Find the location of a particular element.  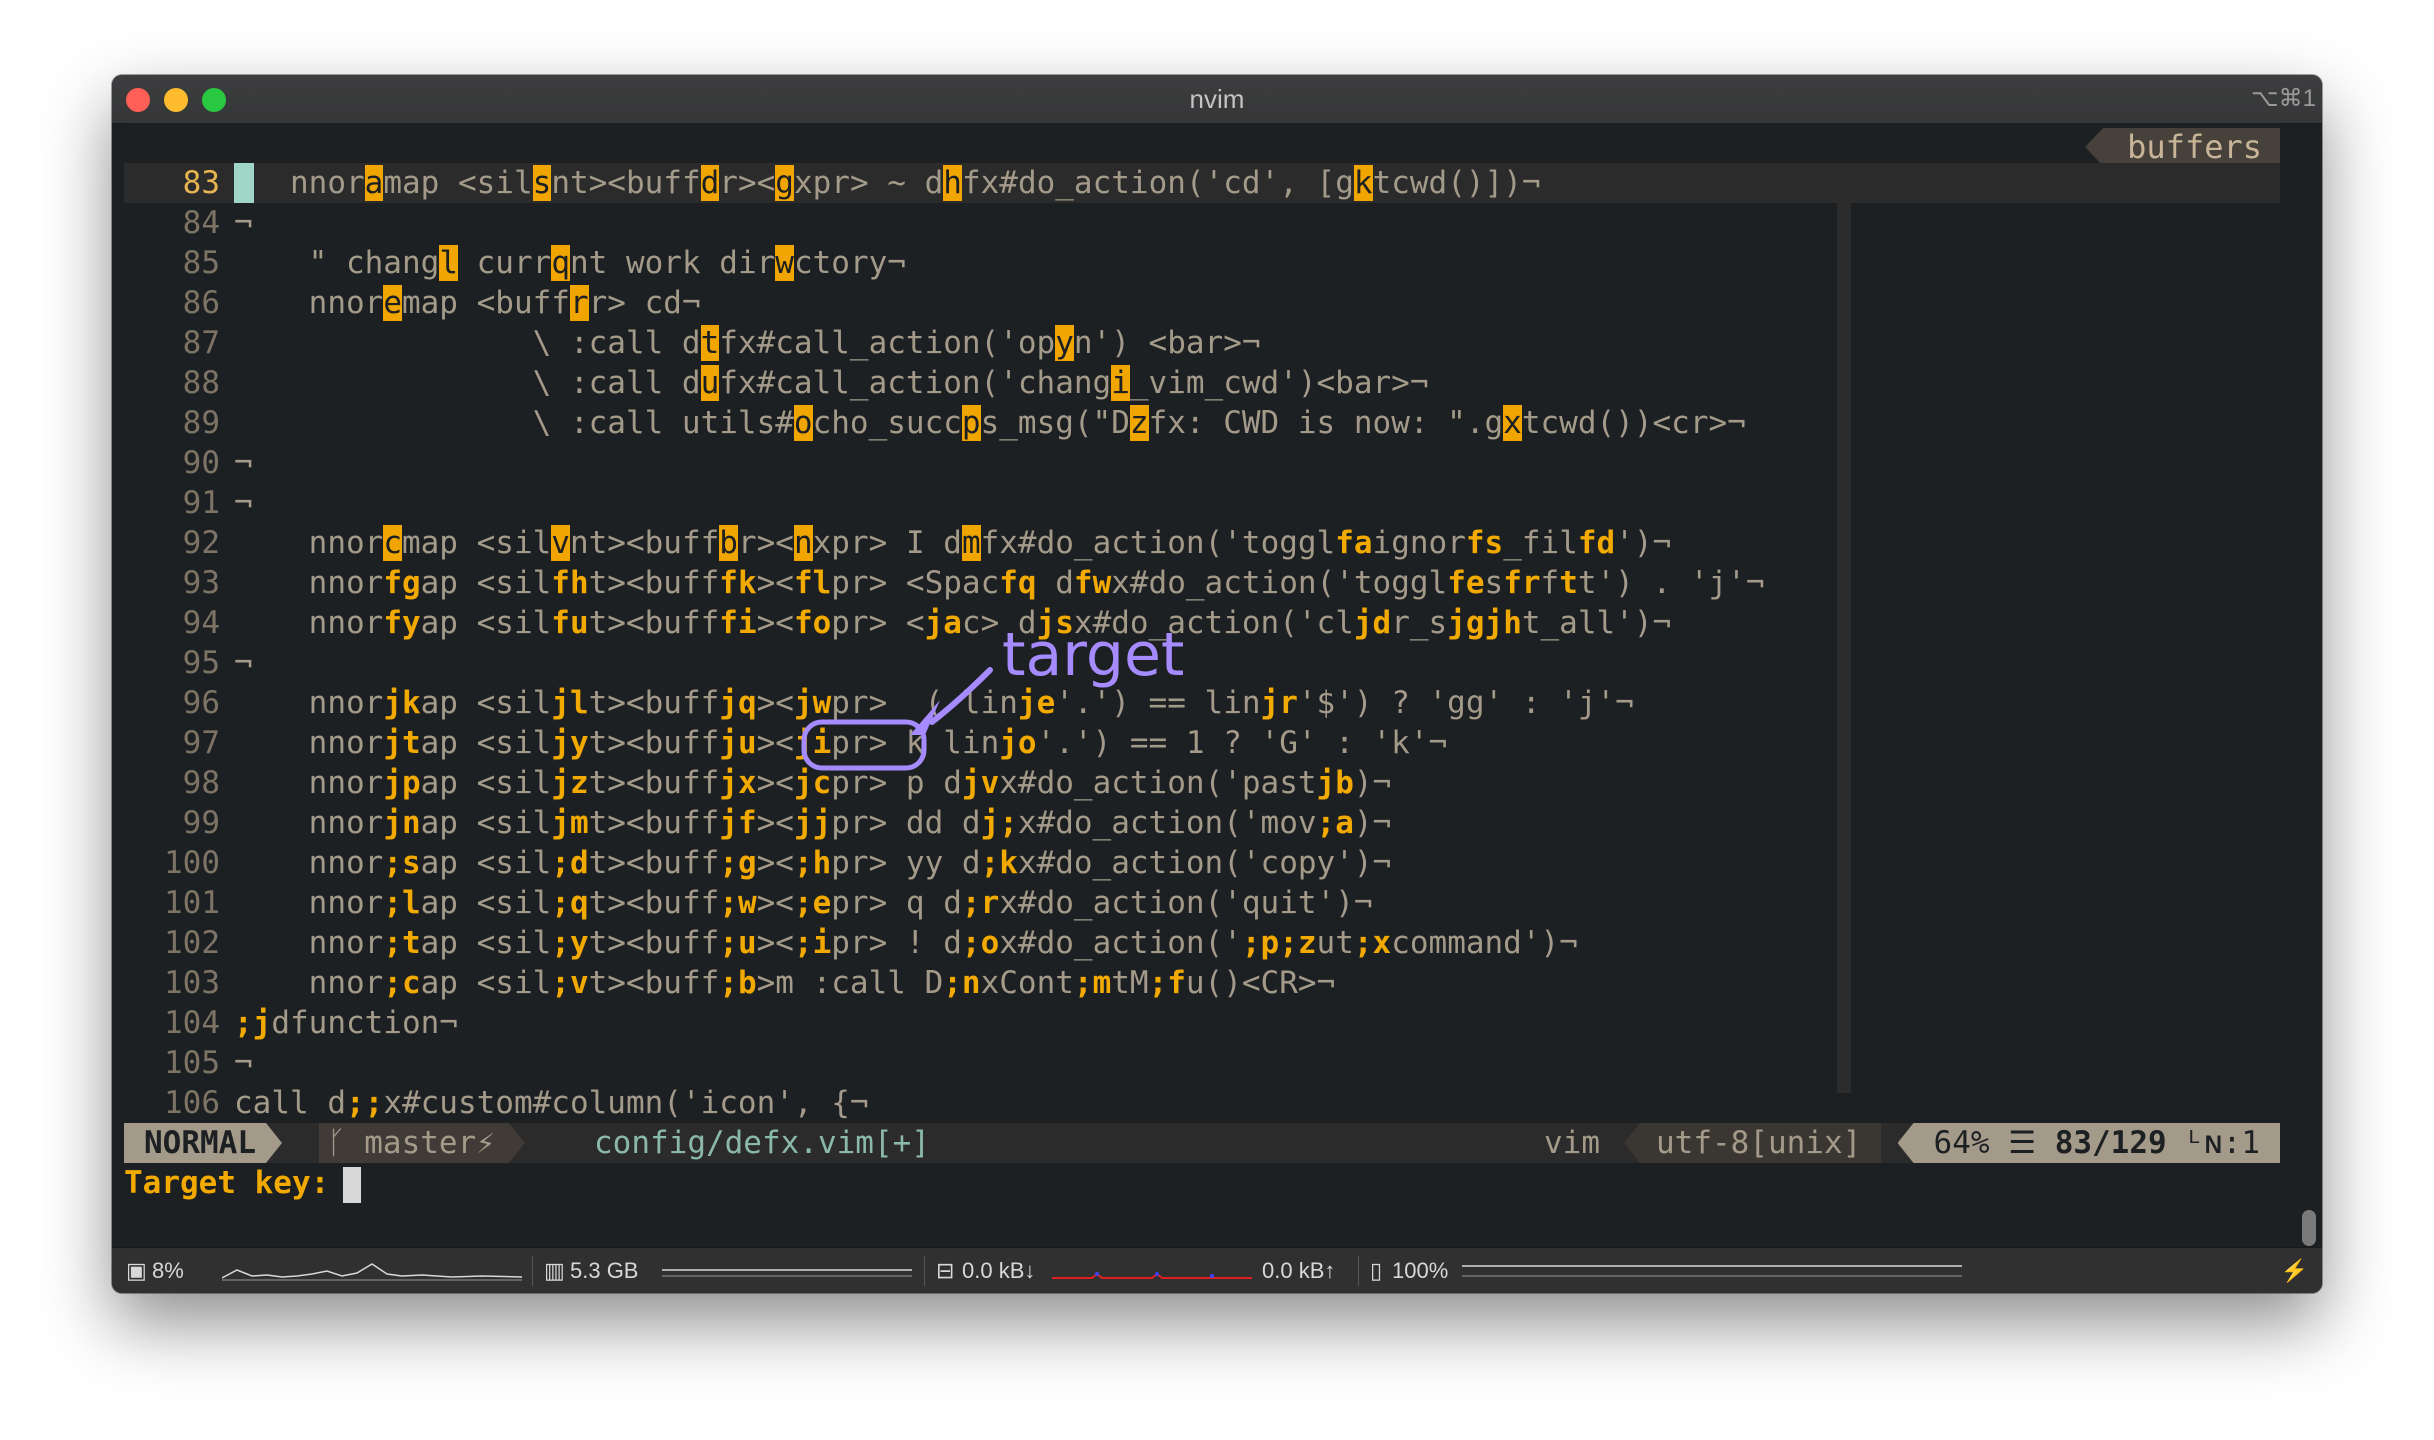

jump-hint-label: jm is located at coordinates (570, 823).